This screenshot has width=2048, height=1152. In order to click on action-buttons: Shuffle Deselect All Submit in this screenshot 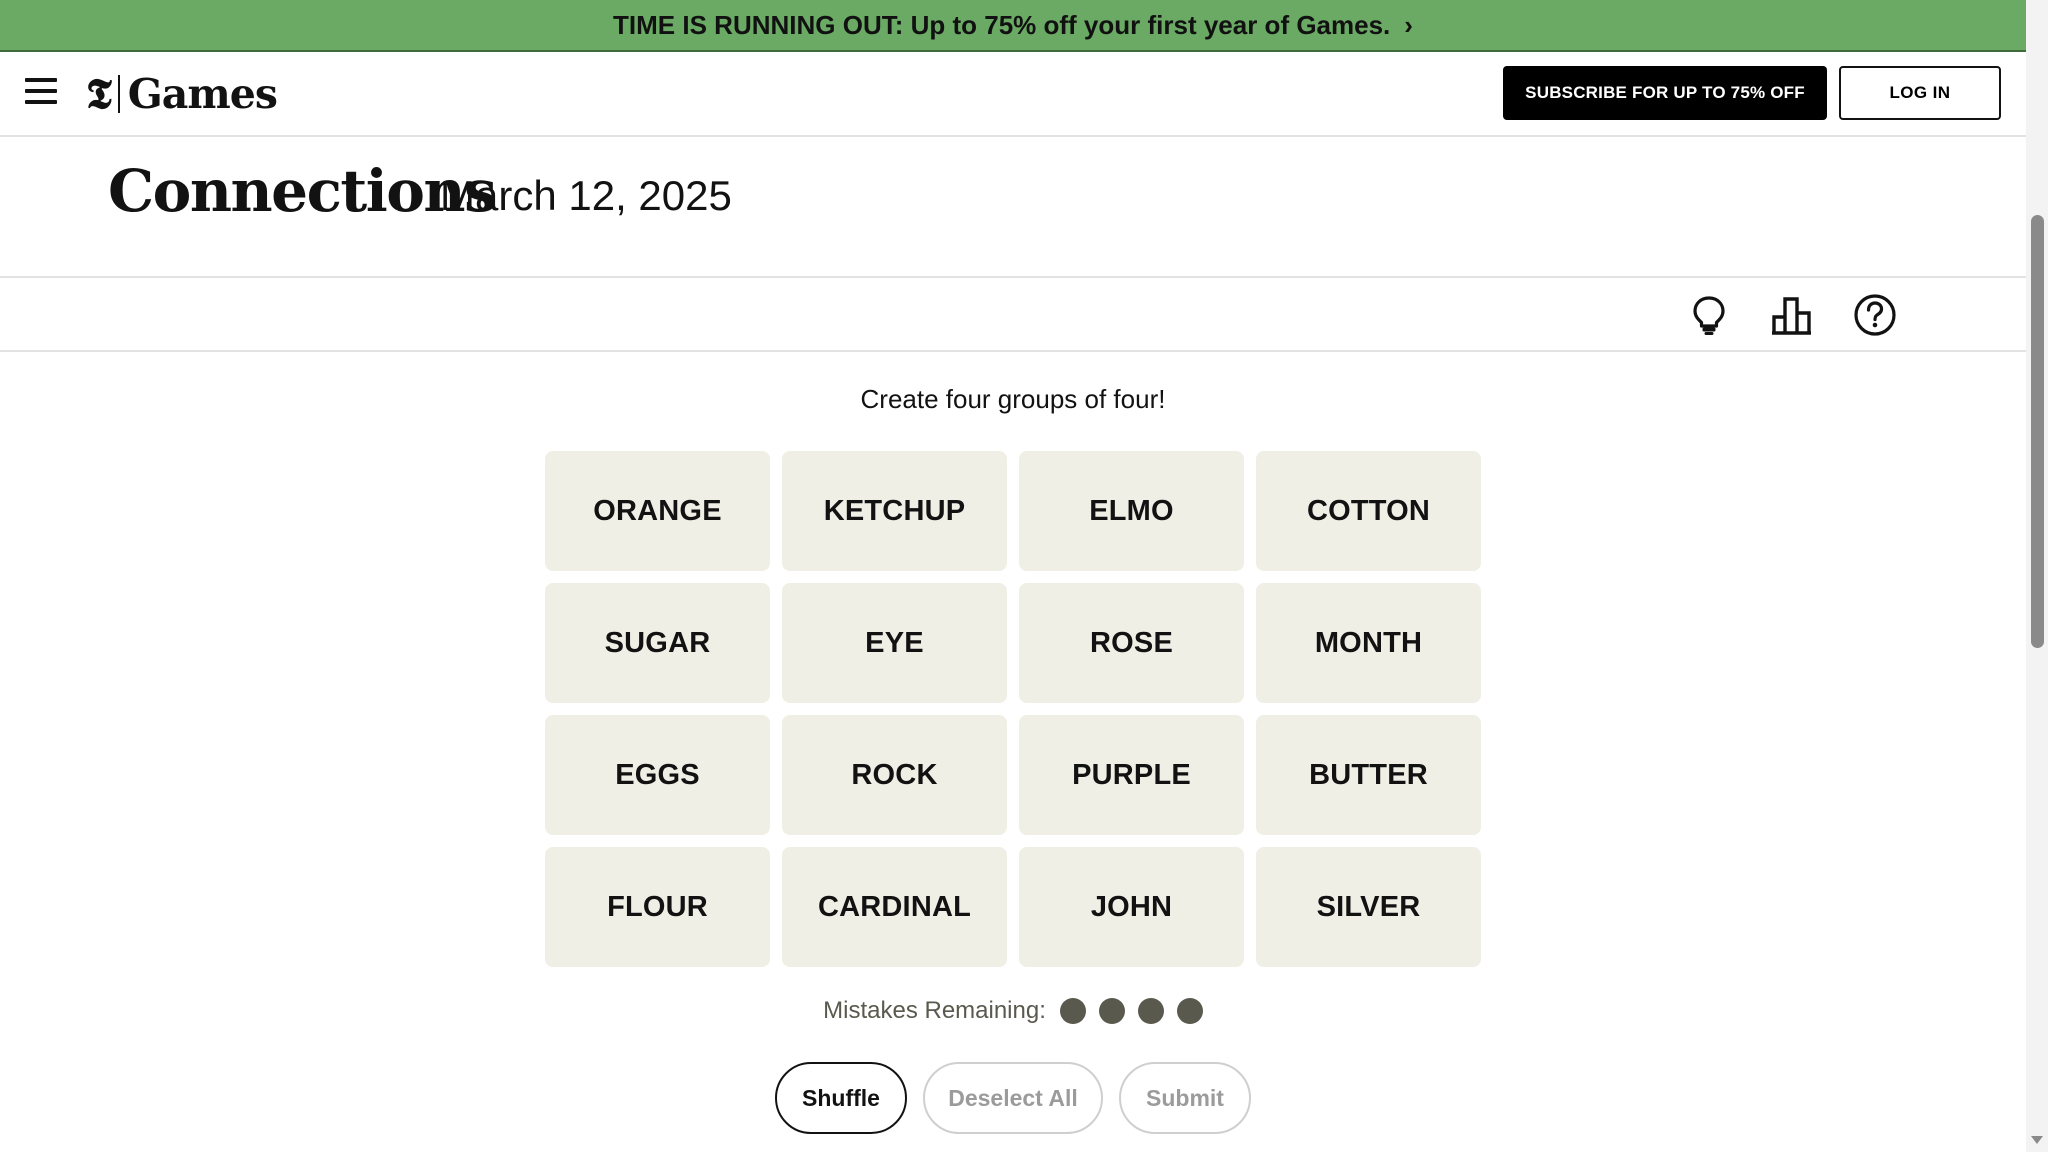, I will do `click(1013, 1098)`.